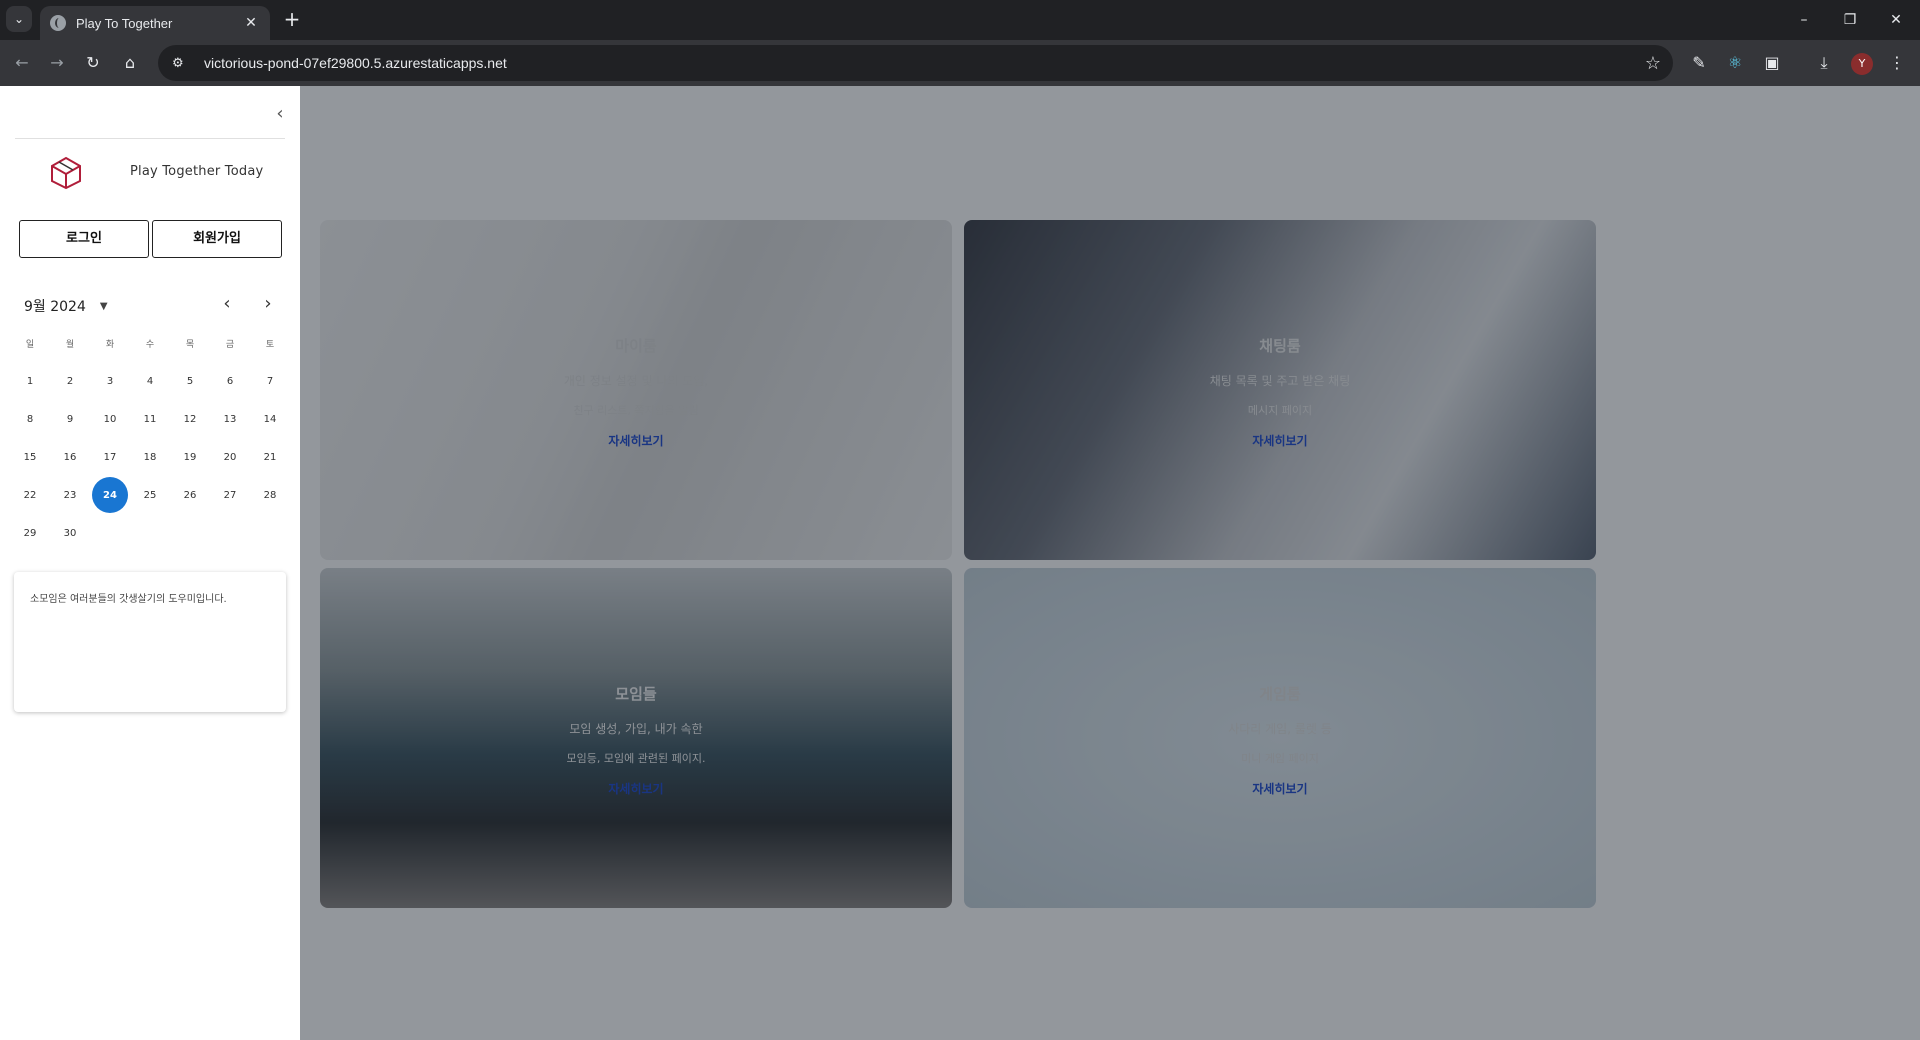 The height and width of the screenshot is (1040, 1920). What do you see at coordinates (190, 381) in the screenshot?
I see `calendar-day: 5` at bounding box center [190, 381].